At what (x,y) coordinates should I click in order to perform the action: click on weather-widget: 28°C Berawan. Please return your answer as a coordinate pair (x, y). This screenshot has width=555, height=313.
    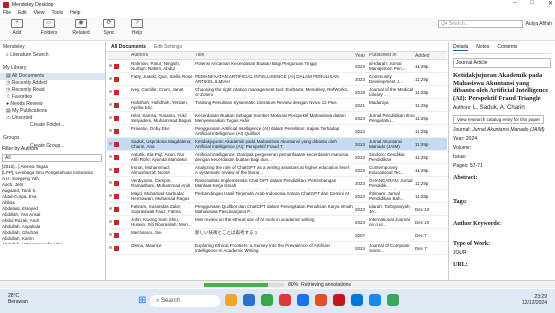
    Looking at the image, I should click on (18, 299).